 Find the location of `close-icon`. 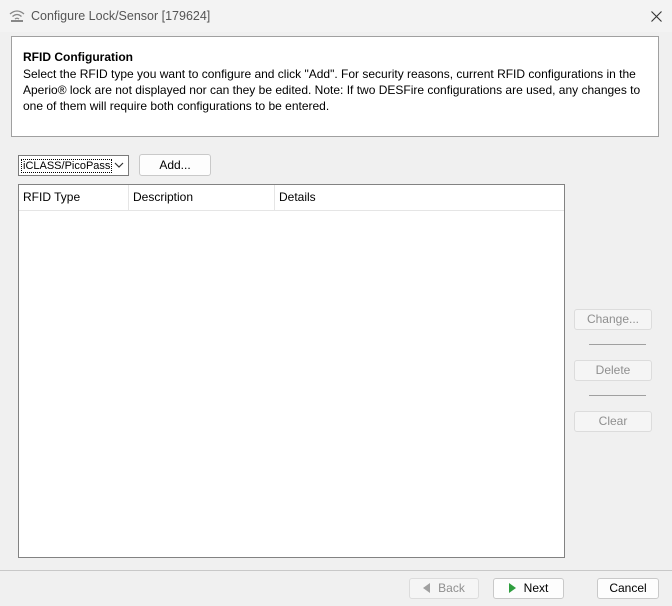

close-icon is located at coordinates (656, 16).